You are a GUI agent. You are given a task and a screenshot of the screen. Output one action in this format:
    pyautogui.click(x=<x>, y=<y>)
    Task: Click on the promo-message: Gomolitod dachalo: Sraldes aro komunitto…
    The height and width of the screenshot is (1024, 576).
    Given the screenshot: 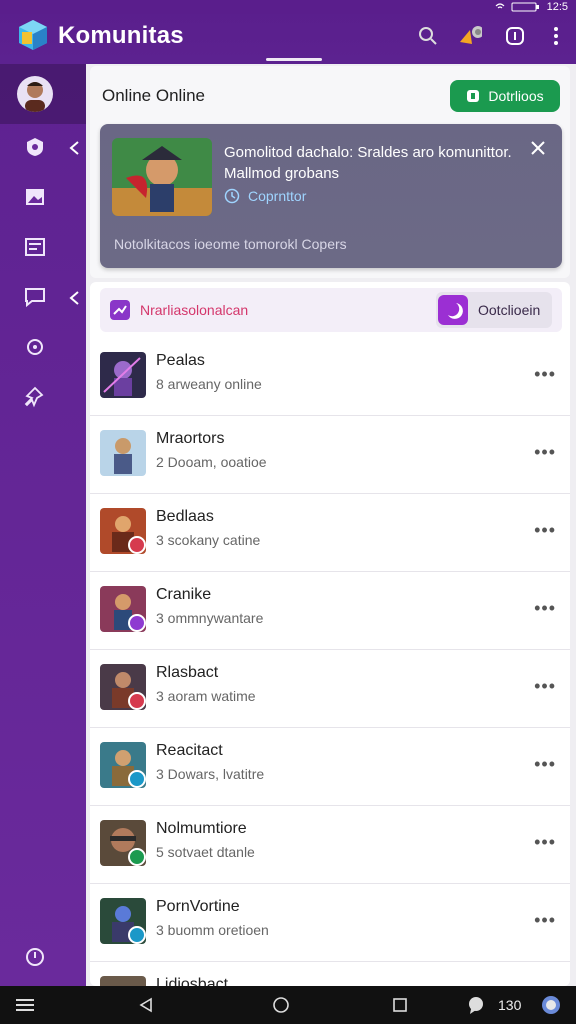 What is the action you would take?
    pyautogui.click(x=368, y=163)
    